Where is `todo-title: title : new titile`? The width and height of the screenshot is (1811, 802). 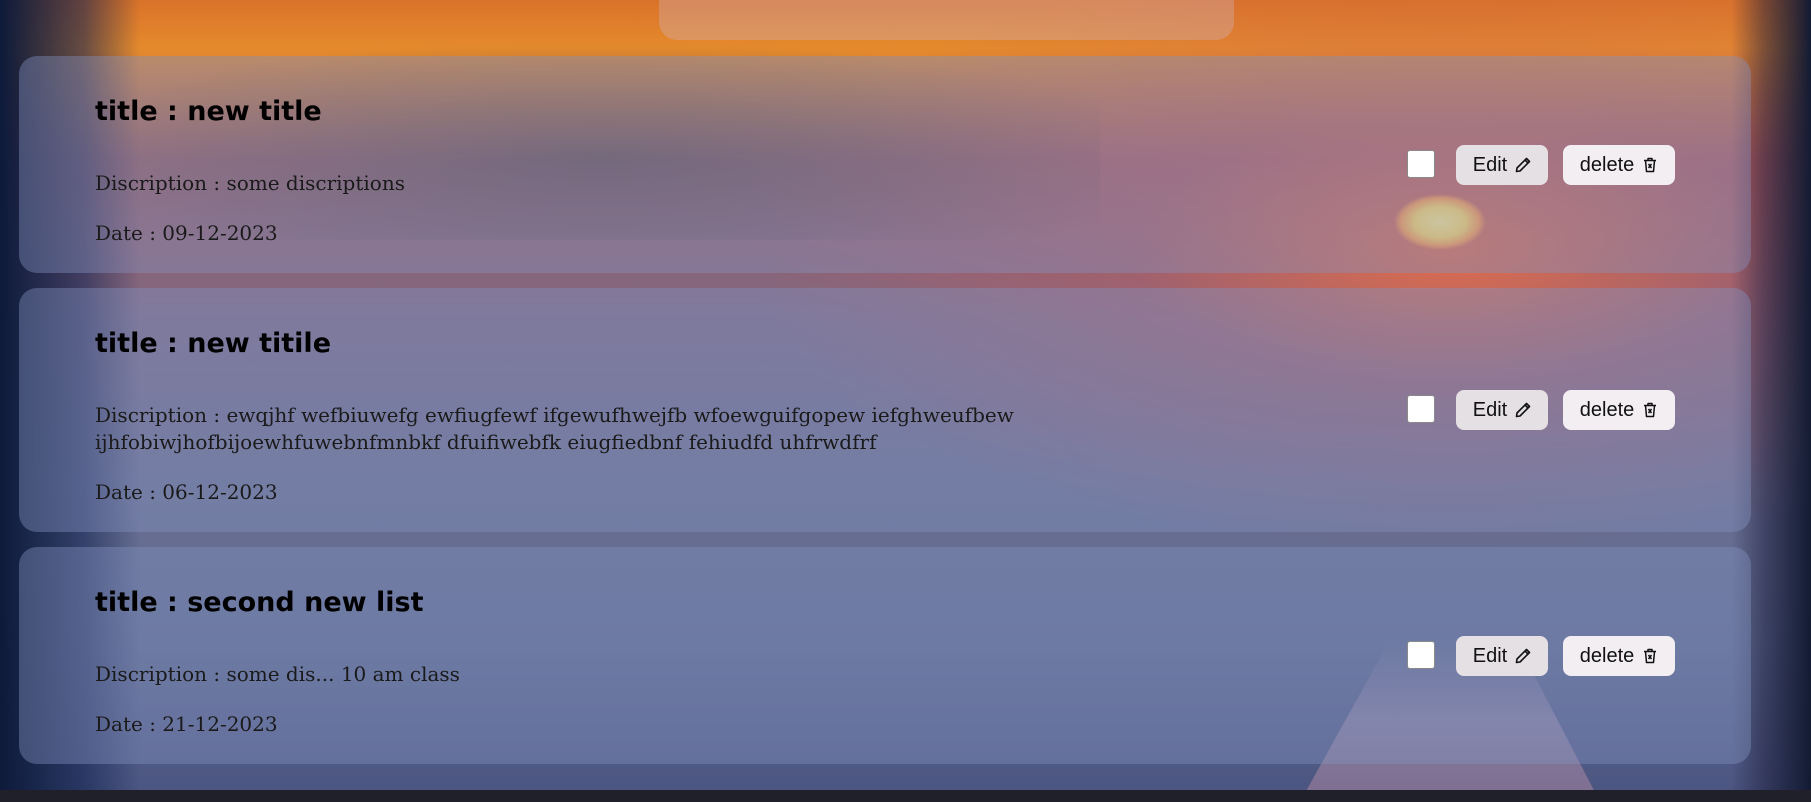 todo-title: title : new titile is located at coordinates (213, 343).